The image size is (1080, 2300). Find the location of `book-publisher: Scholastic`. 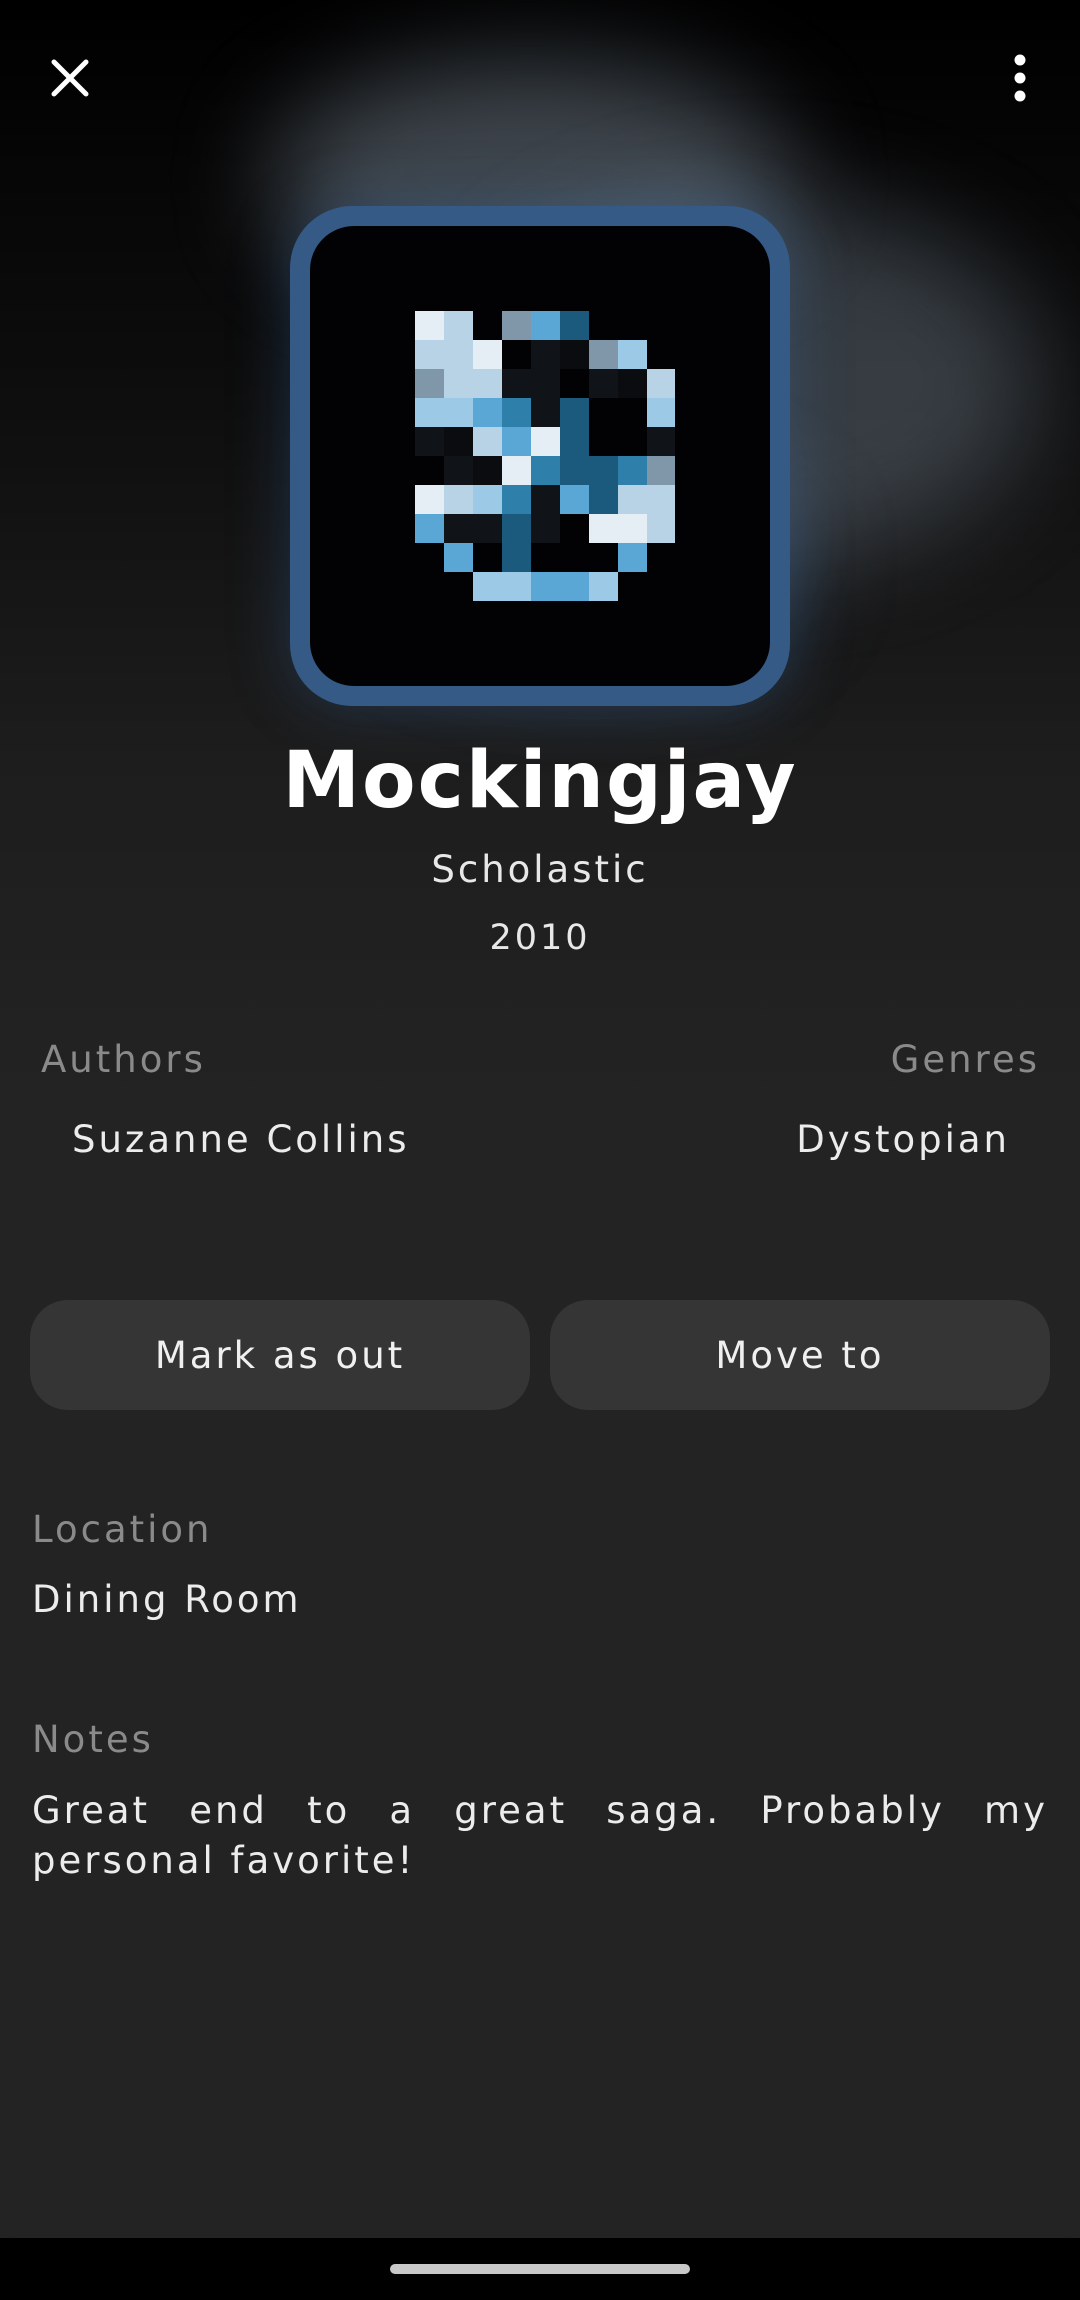

book-publisher: Scholastic is located at coordinates (540, 869).